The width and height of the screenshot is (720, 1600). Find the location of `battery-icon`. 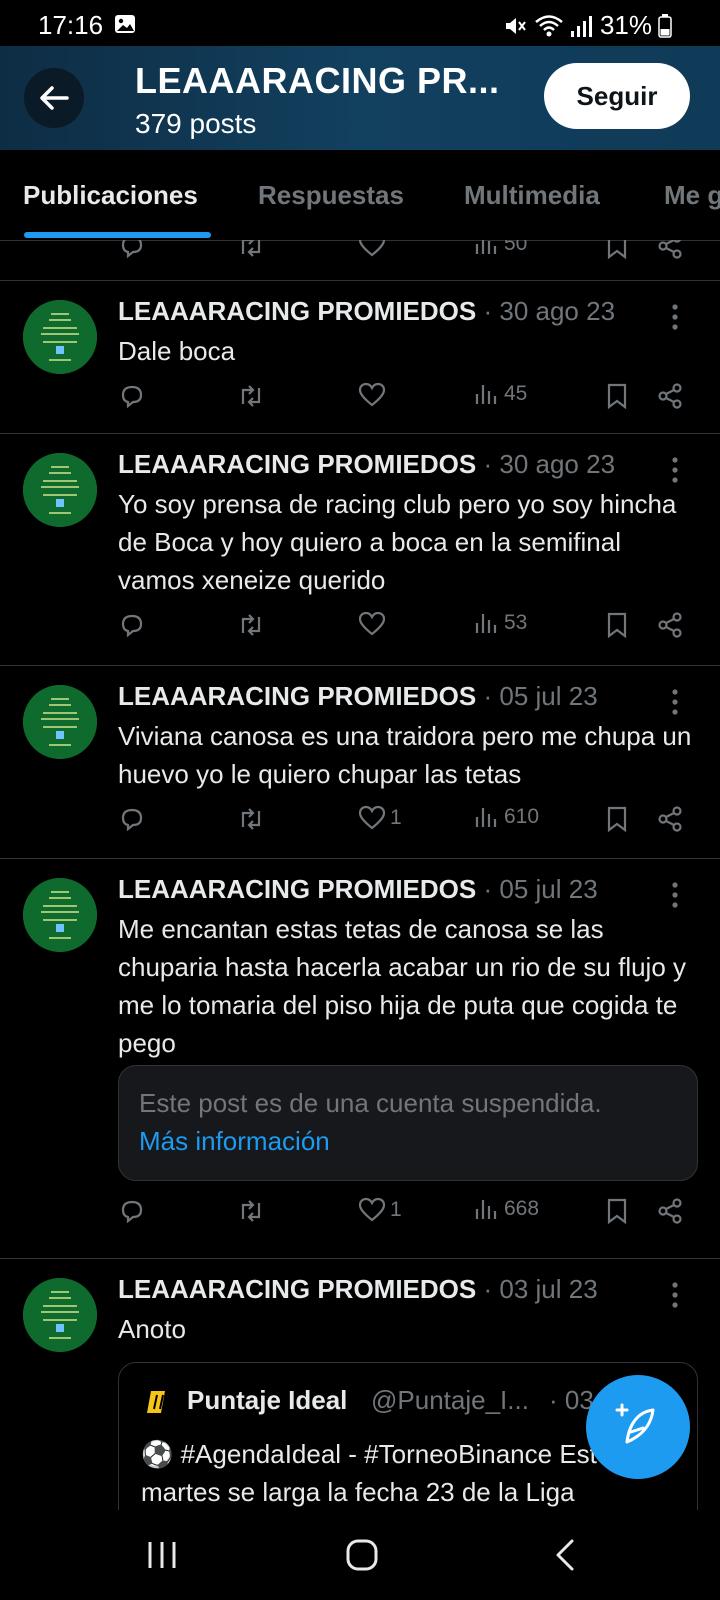

battery-icon is located at coordinates (665, 25).